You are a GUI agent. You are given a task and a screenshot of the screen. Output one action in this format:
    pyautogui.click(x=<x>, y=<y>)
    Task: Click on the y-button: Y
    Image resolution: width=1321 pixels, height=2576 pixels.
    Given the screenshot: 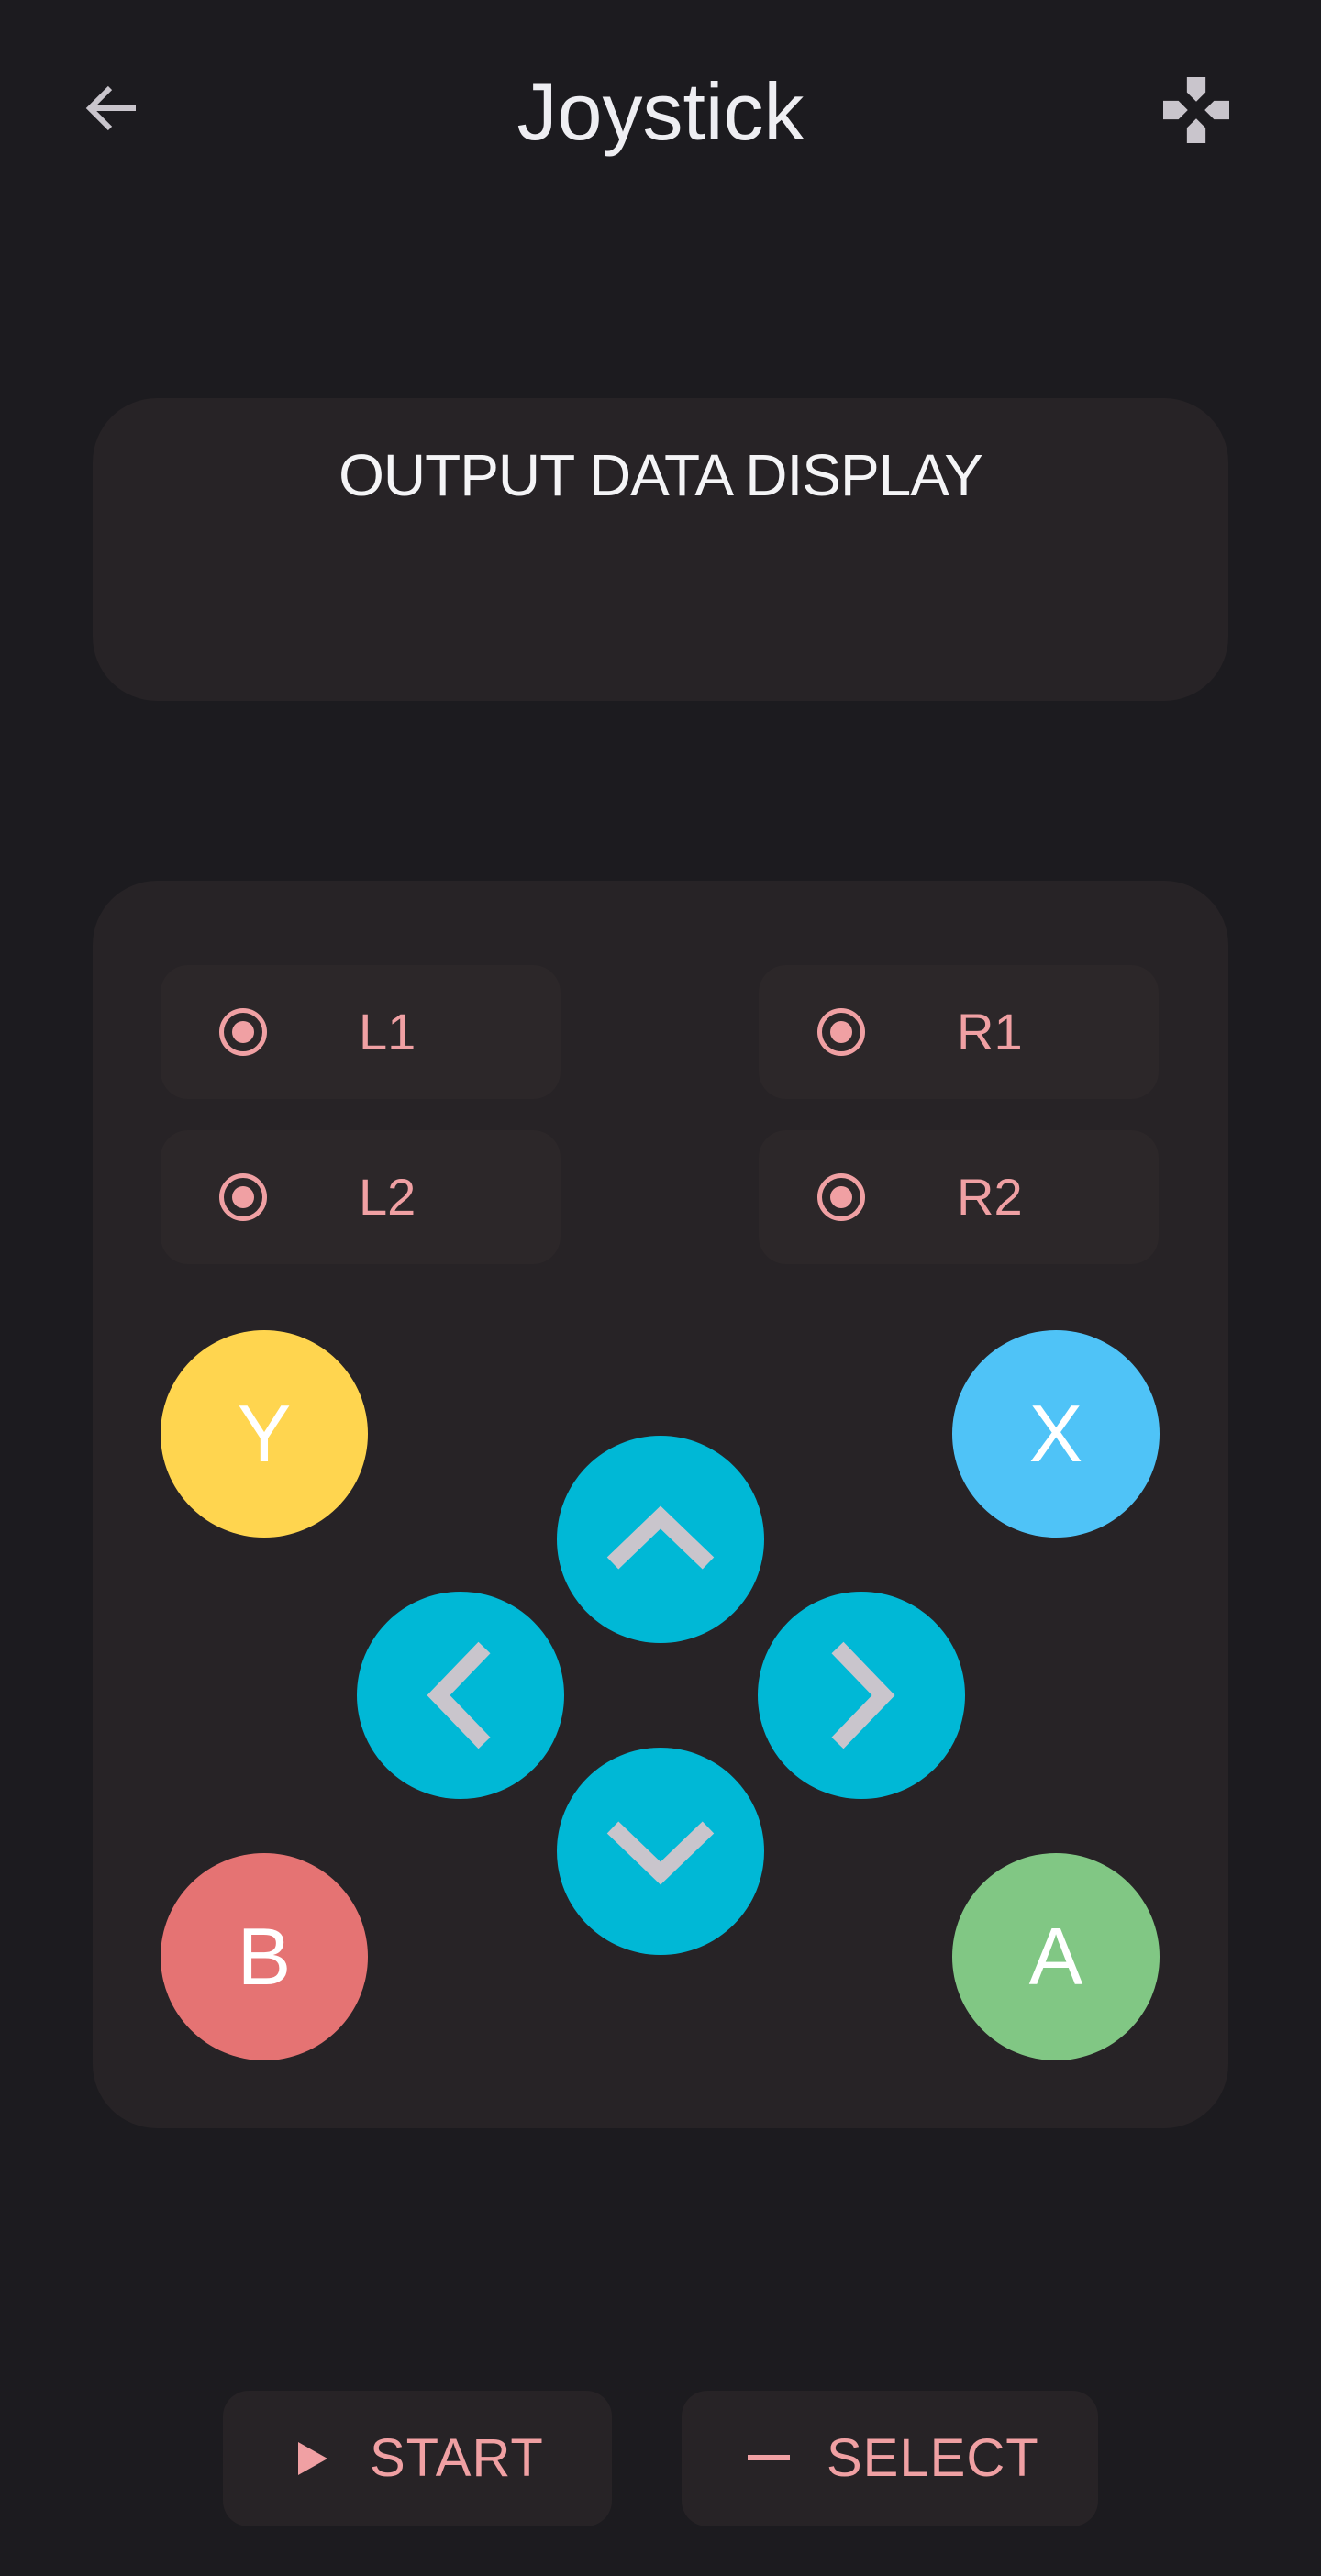 What is the action you would take?
    pyautogui.click(x=264, y=1434)
    